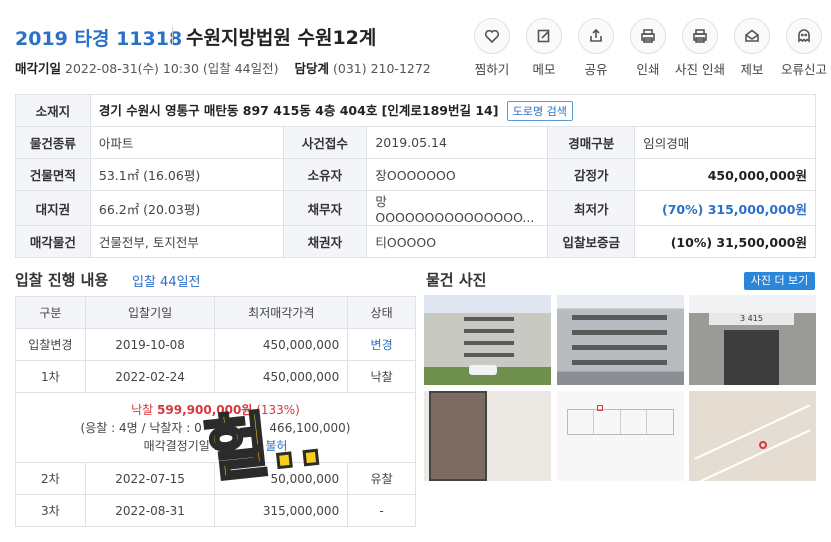 This screenshot has width=831, height=542. Describe the element at coordinates (281, 312) in the screenshot. I see `column-header: 최저매각가격` at that location.